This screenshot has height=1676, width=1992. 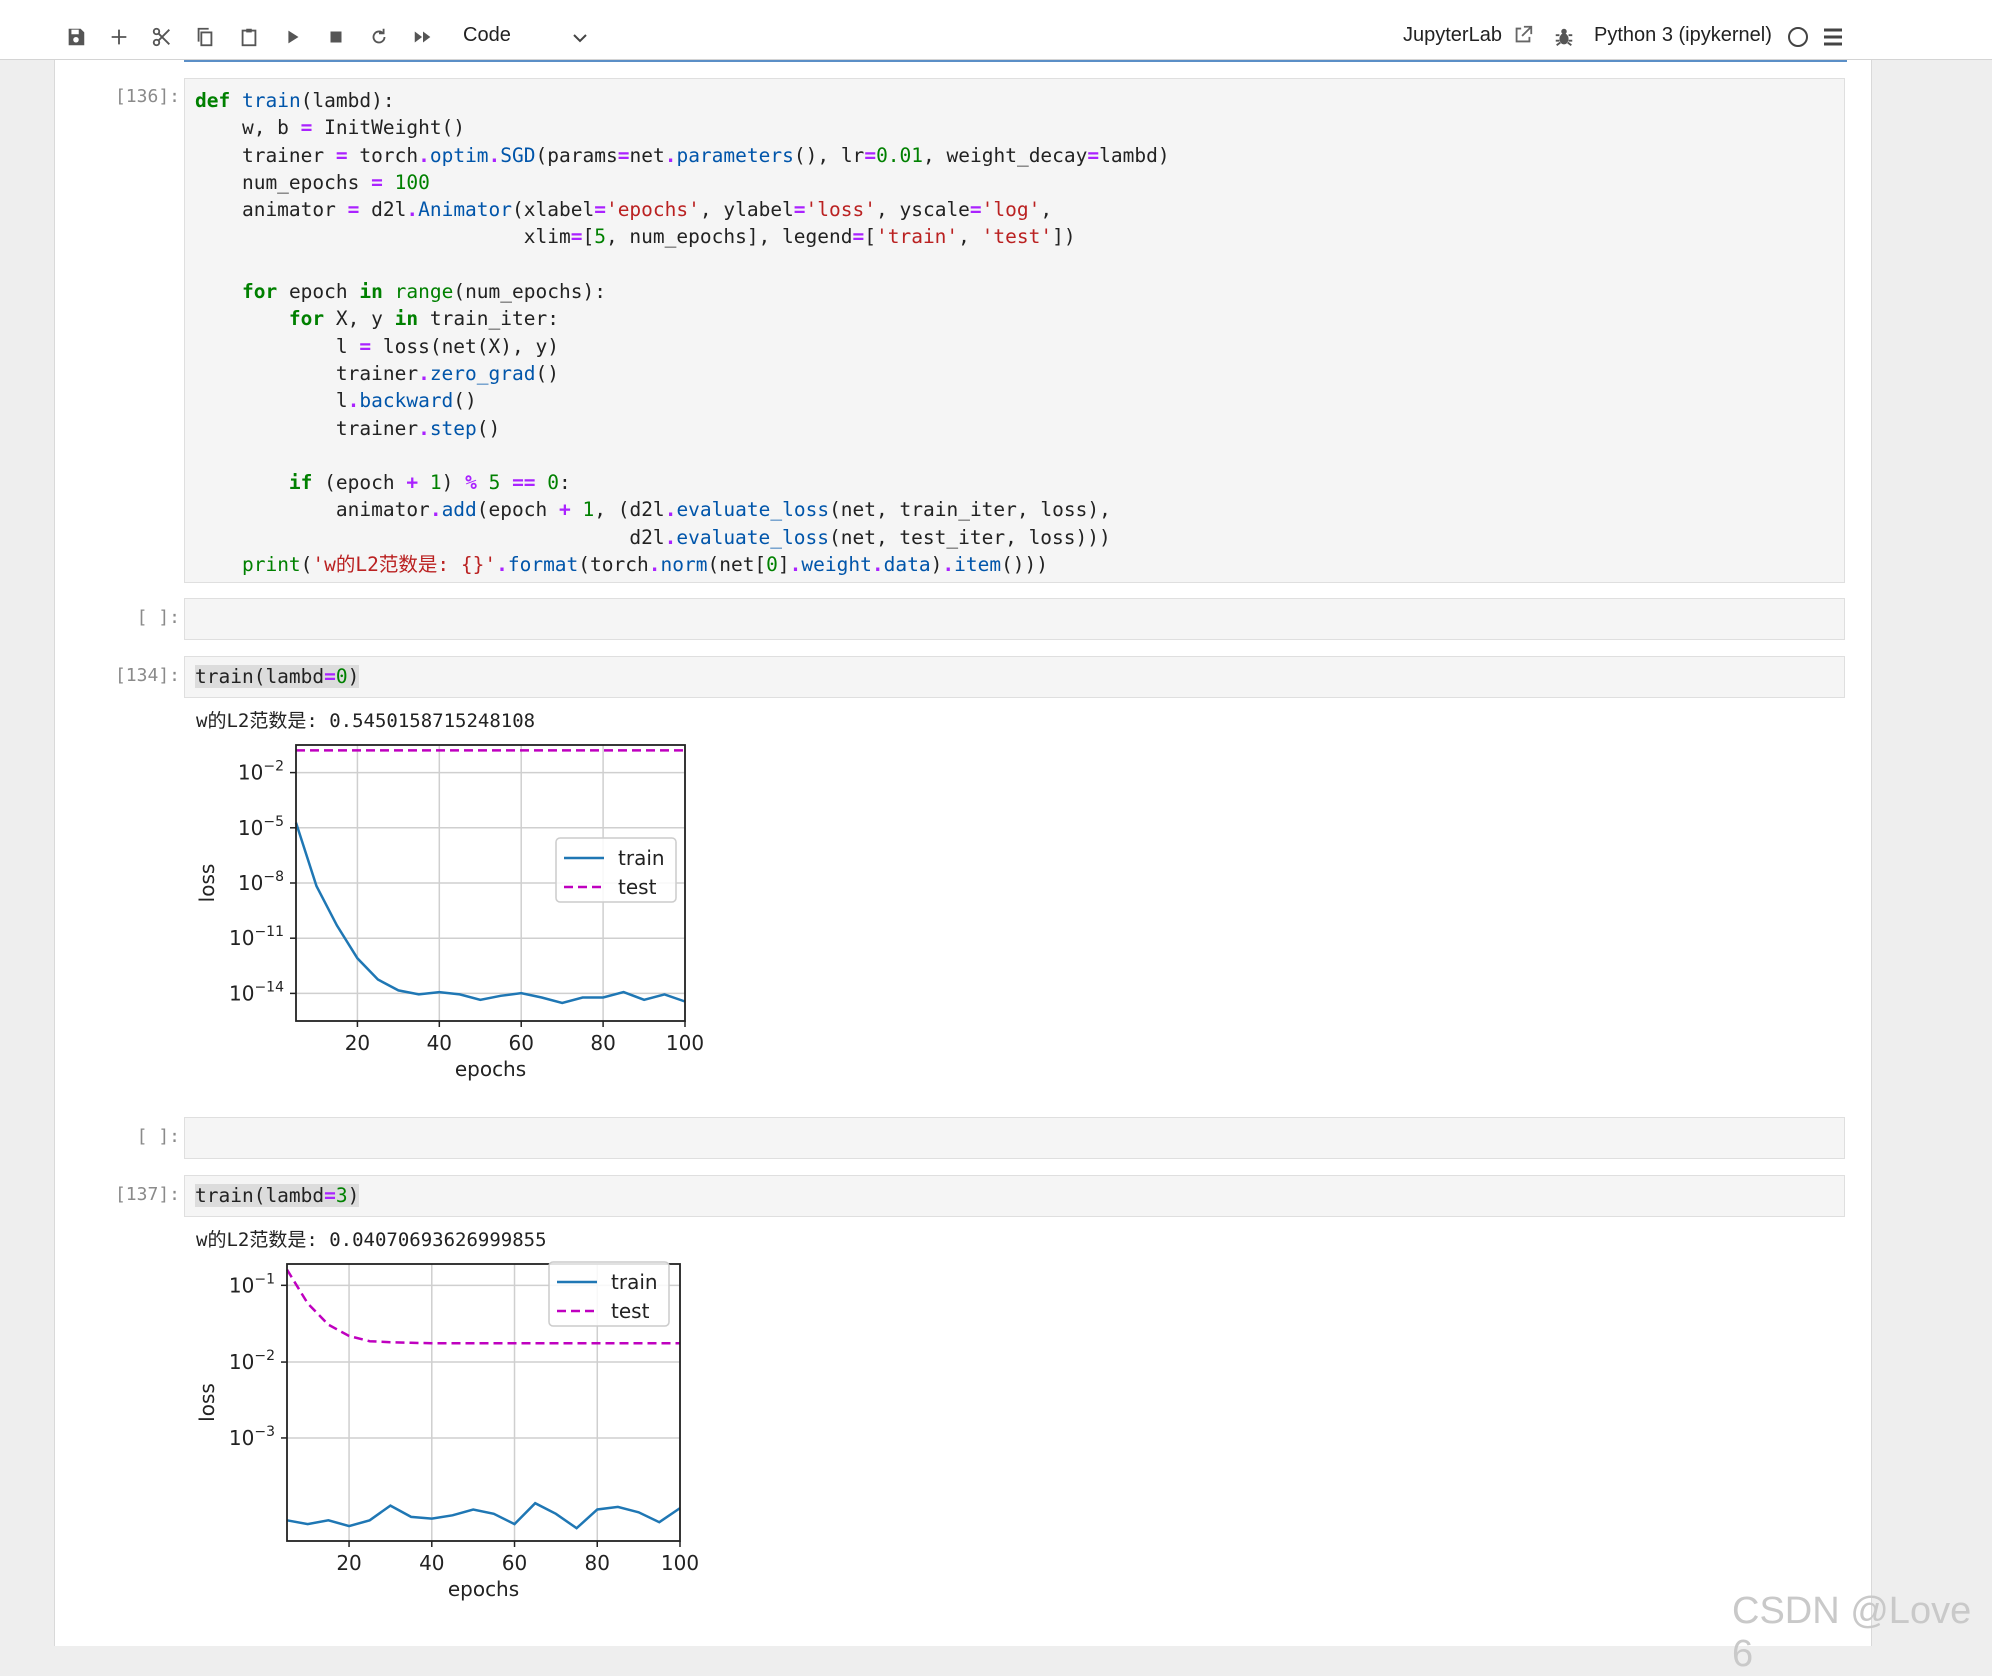 What do you see at coordinates (252, 1437) in the screenshot?
I see `y-tick-label: 10−3` at bounding box center [252, 1437].